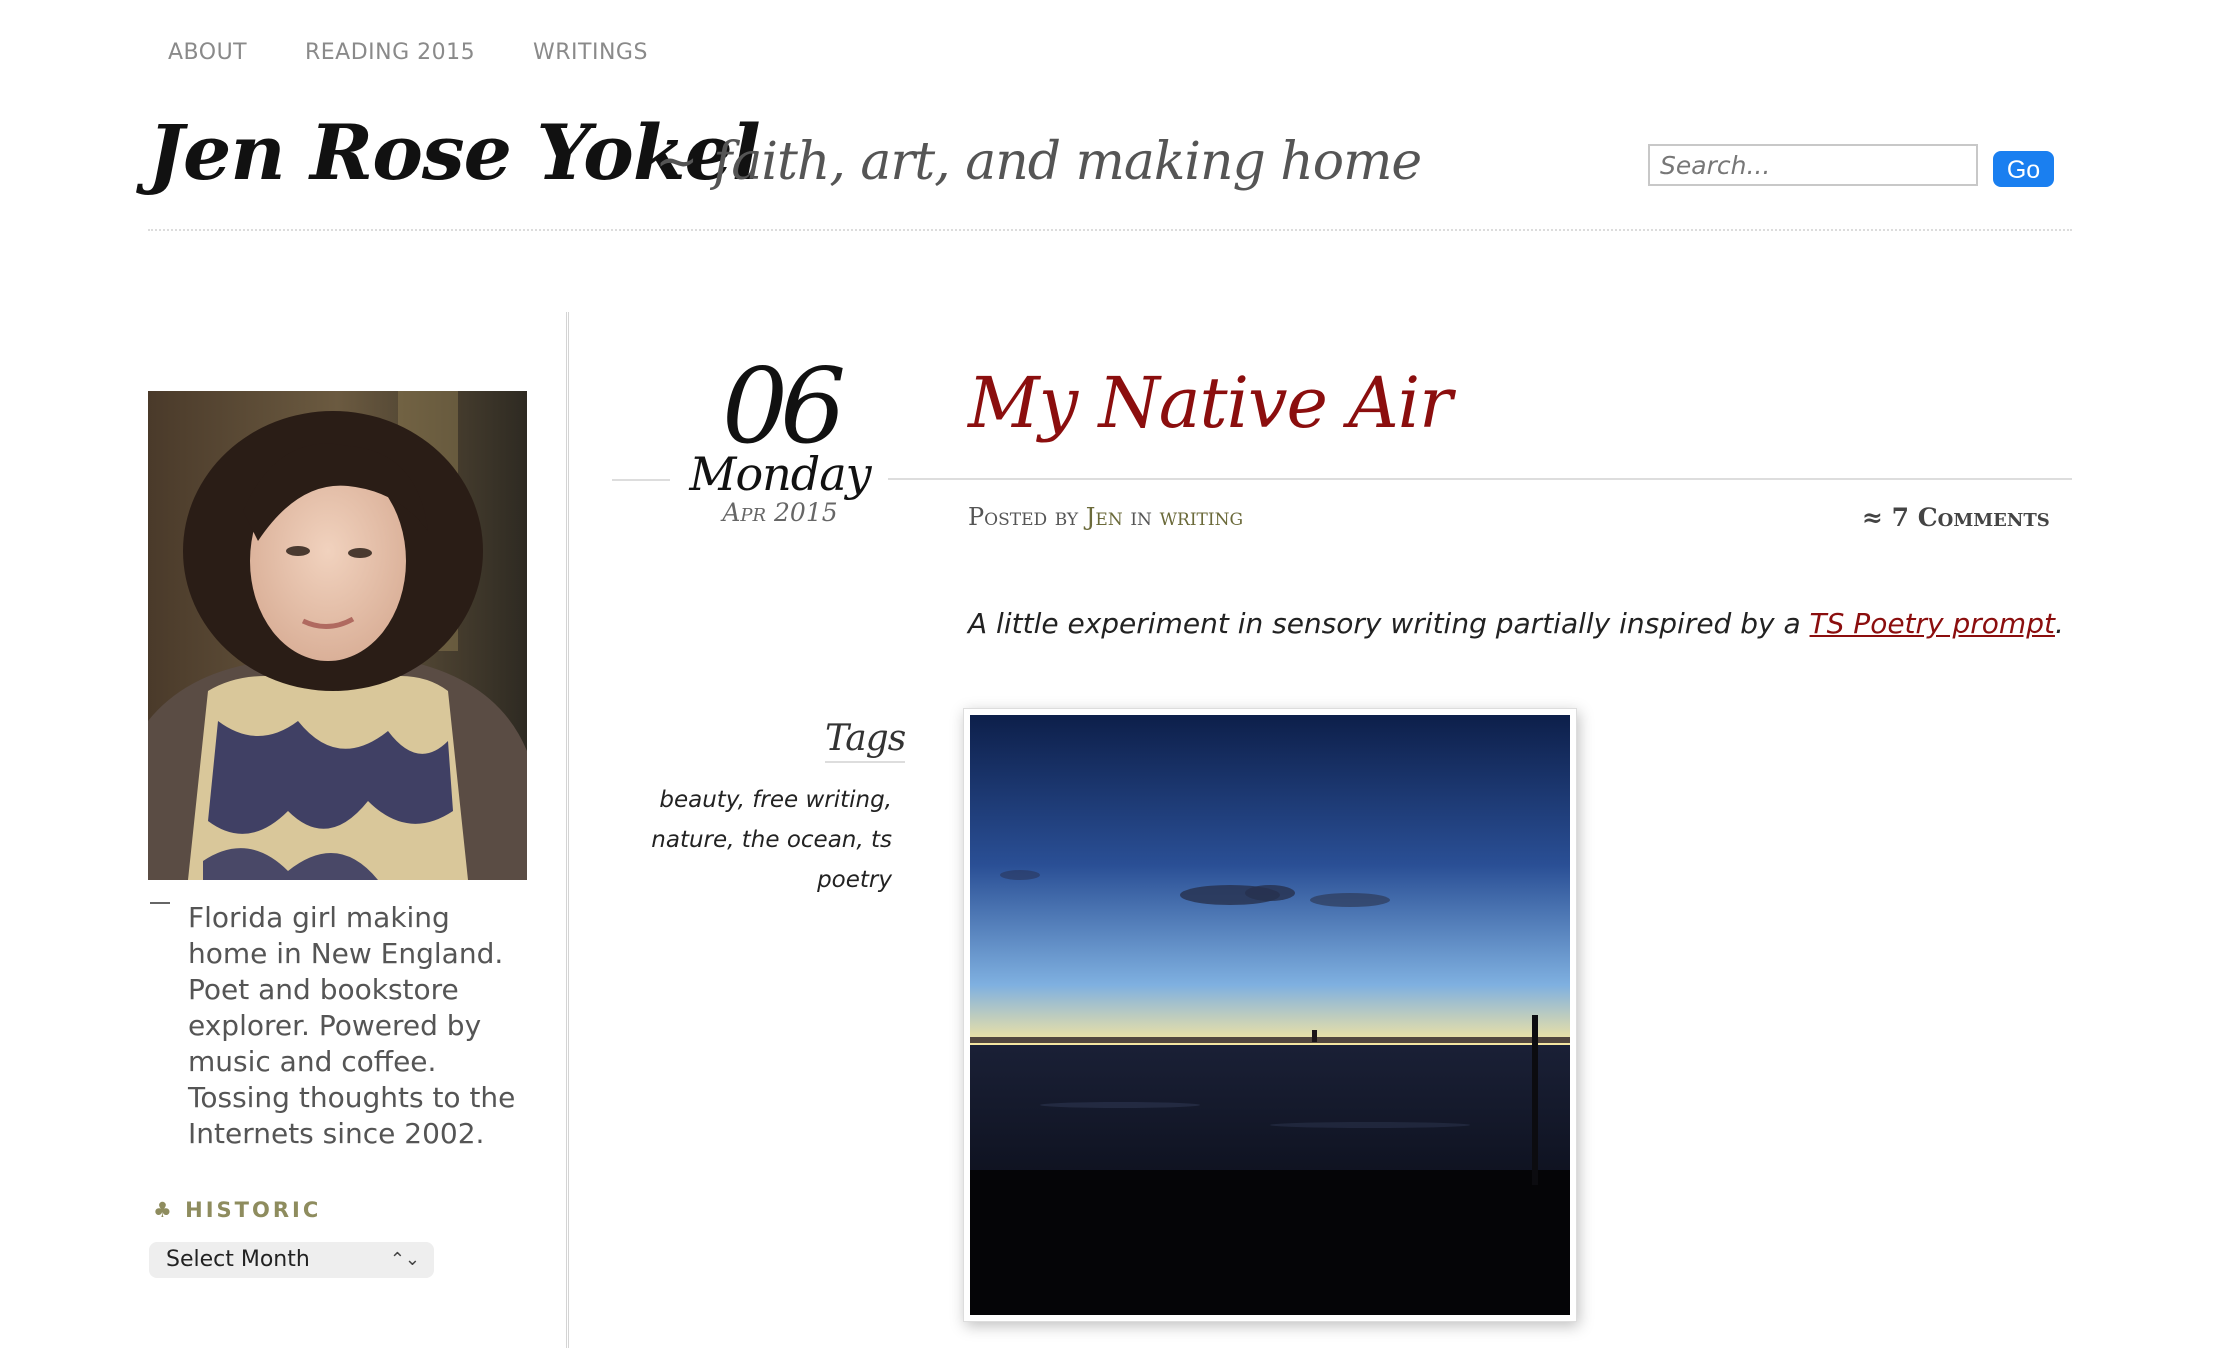 This screenshot has width=2238, height=1348. I want to click on intro-end: ., so click(2059, 623).